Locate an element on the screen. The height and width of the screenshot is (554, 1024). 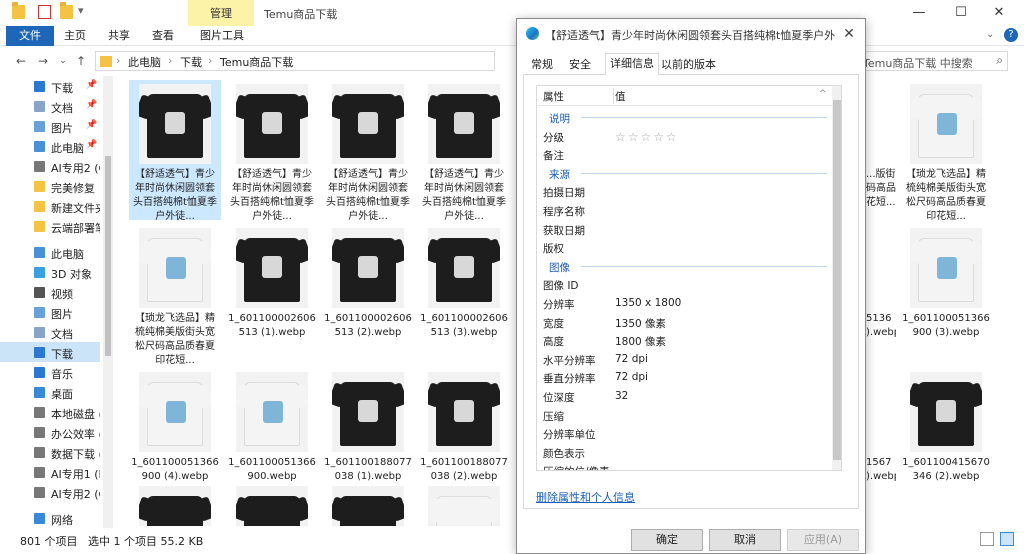
tab-view: 查看 is located at coordinates (163, 36).